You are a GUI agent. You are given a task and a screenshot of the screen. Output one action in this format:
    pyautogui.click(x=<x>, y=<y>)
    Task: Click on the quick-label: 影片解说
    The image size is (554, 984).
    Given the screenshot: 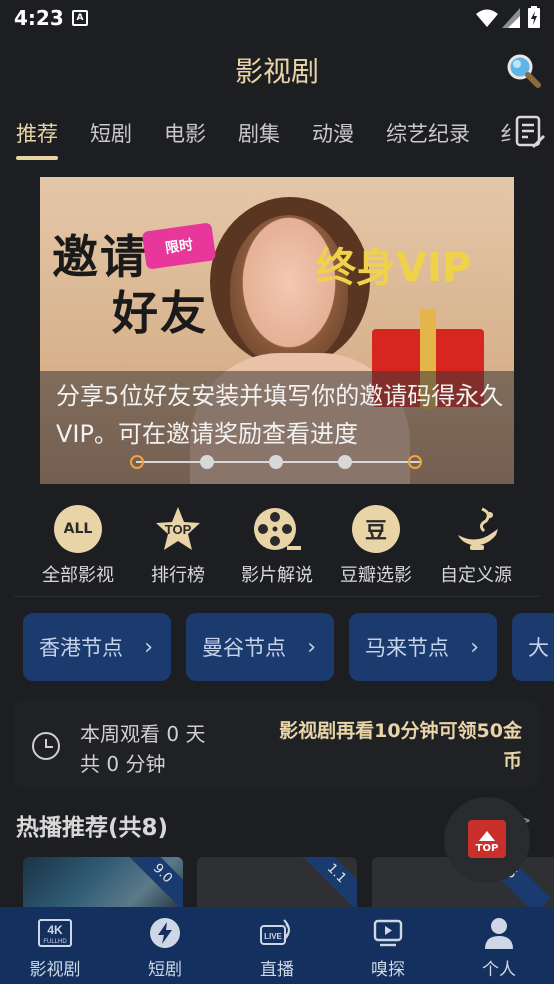 What is the action you would take?
    pyautogui.click(x=277, y=575)
    